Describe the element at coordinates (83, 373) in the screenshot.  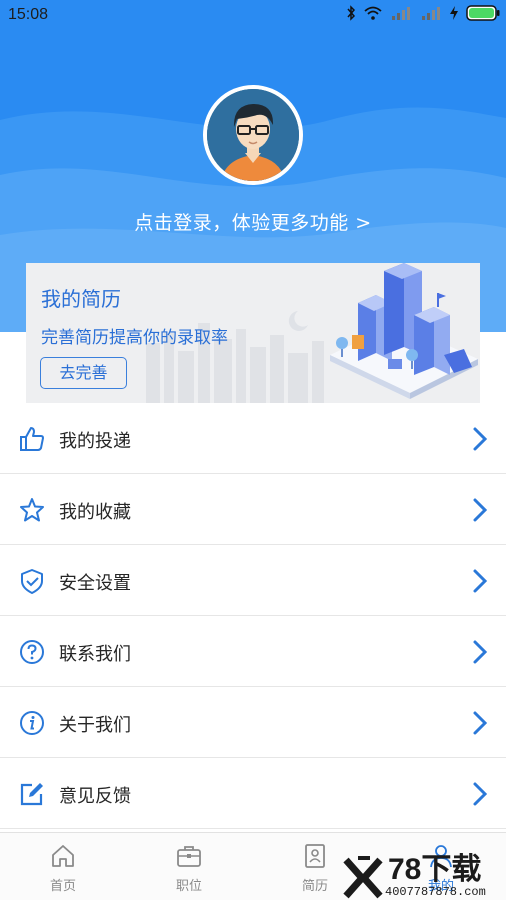
I see `complete-resume-button: 去完善` at that location.